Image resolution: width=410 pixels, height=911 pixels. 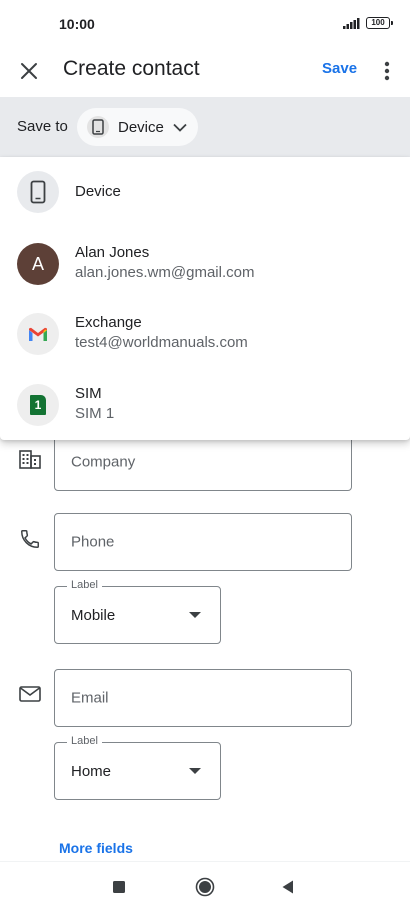 What do you see at coordinates (137, 611) in the screenshot?
I see `phone-label-select: Label Mobile` at bounding box center [137, 611].